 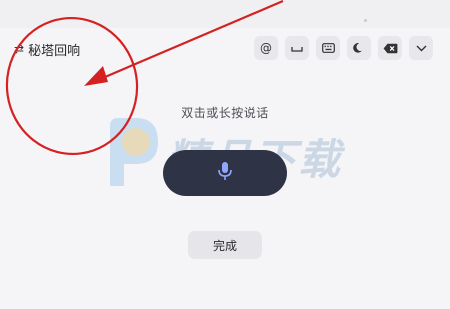 What do you see at coordinates (54, 51) in the screenshot?
I see `suggestion-text: 秘塔回响` at bounding box center [54, 51].